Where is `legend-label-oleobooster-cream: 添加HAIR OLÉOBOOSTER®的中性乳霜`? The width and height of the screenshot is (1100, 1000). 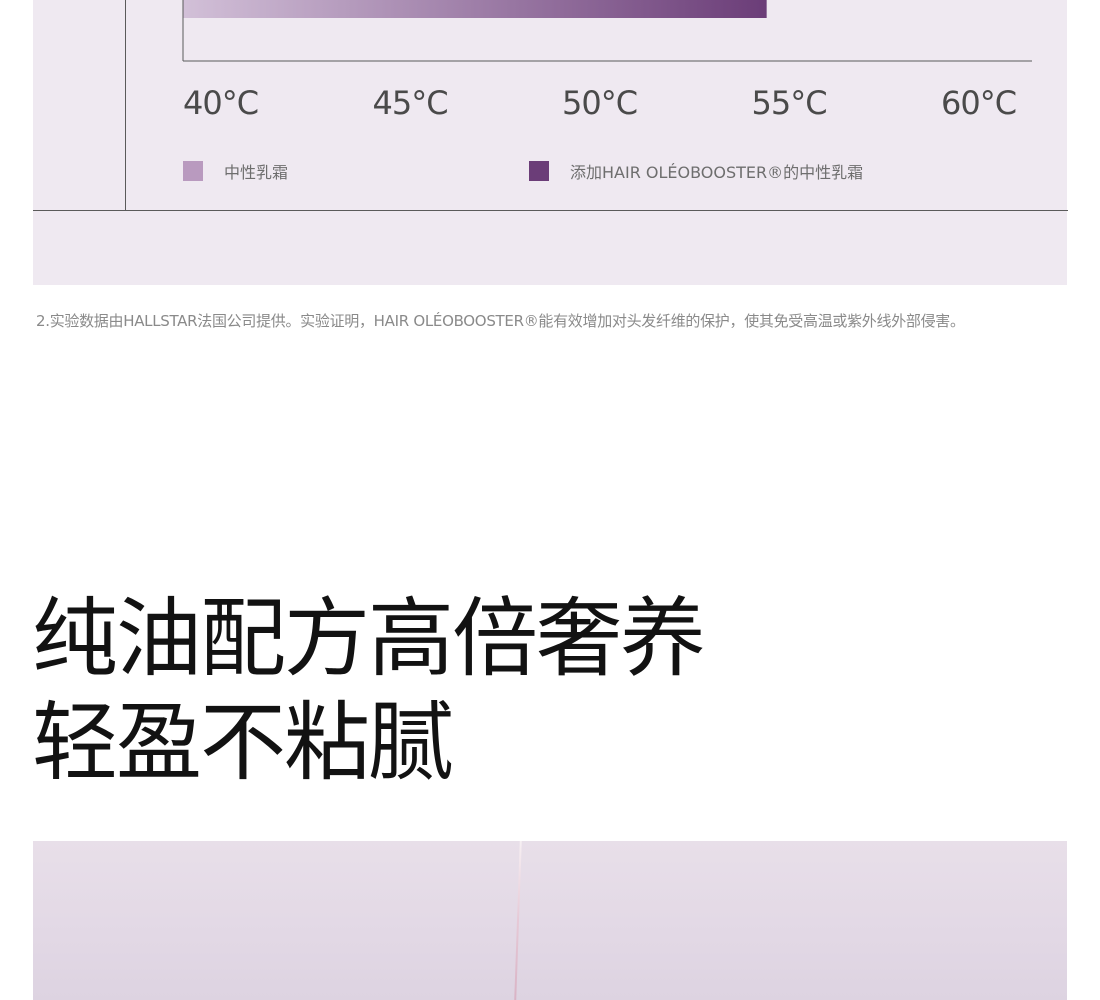 legend-label-oleobooster-cream: 添加HAIR OLÉOBOOSTER®的中性乳霜 is located at coordinates (717, 172).